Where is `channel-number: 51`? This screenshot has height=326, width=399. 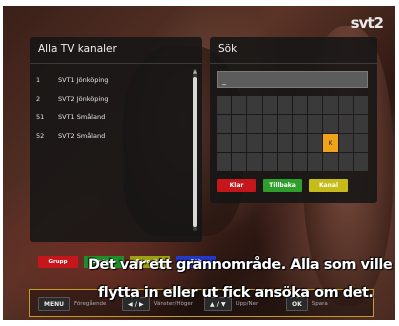
channel-number: 51 is located at coordinates (40, 117).